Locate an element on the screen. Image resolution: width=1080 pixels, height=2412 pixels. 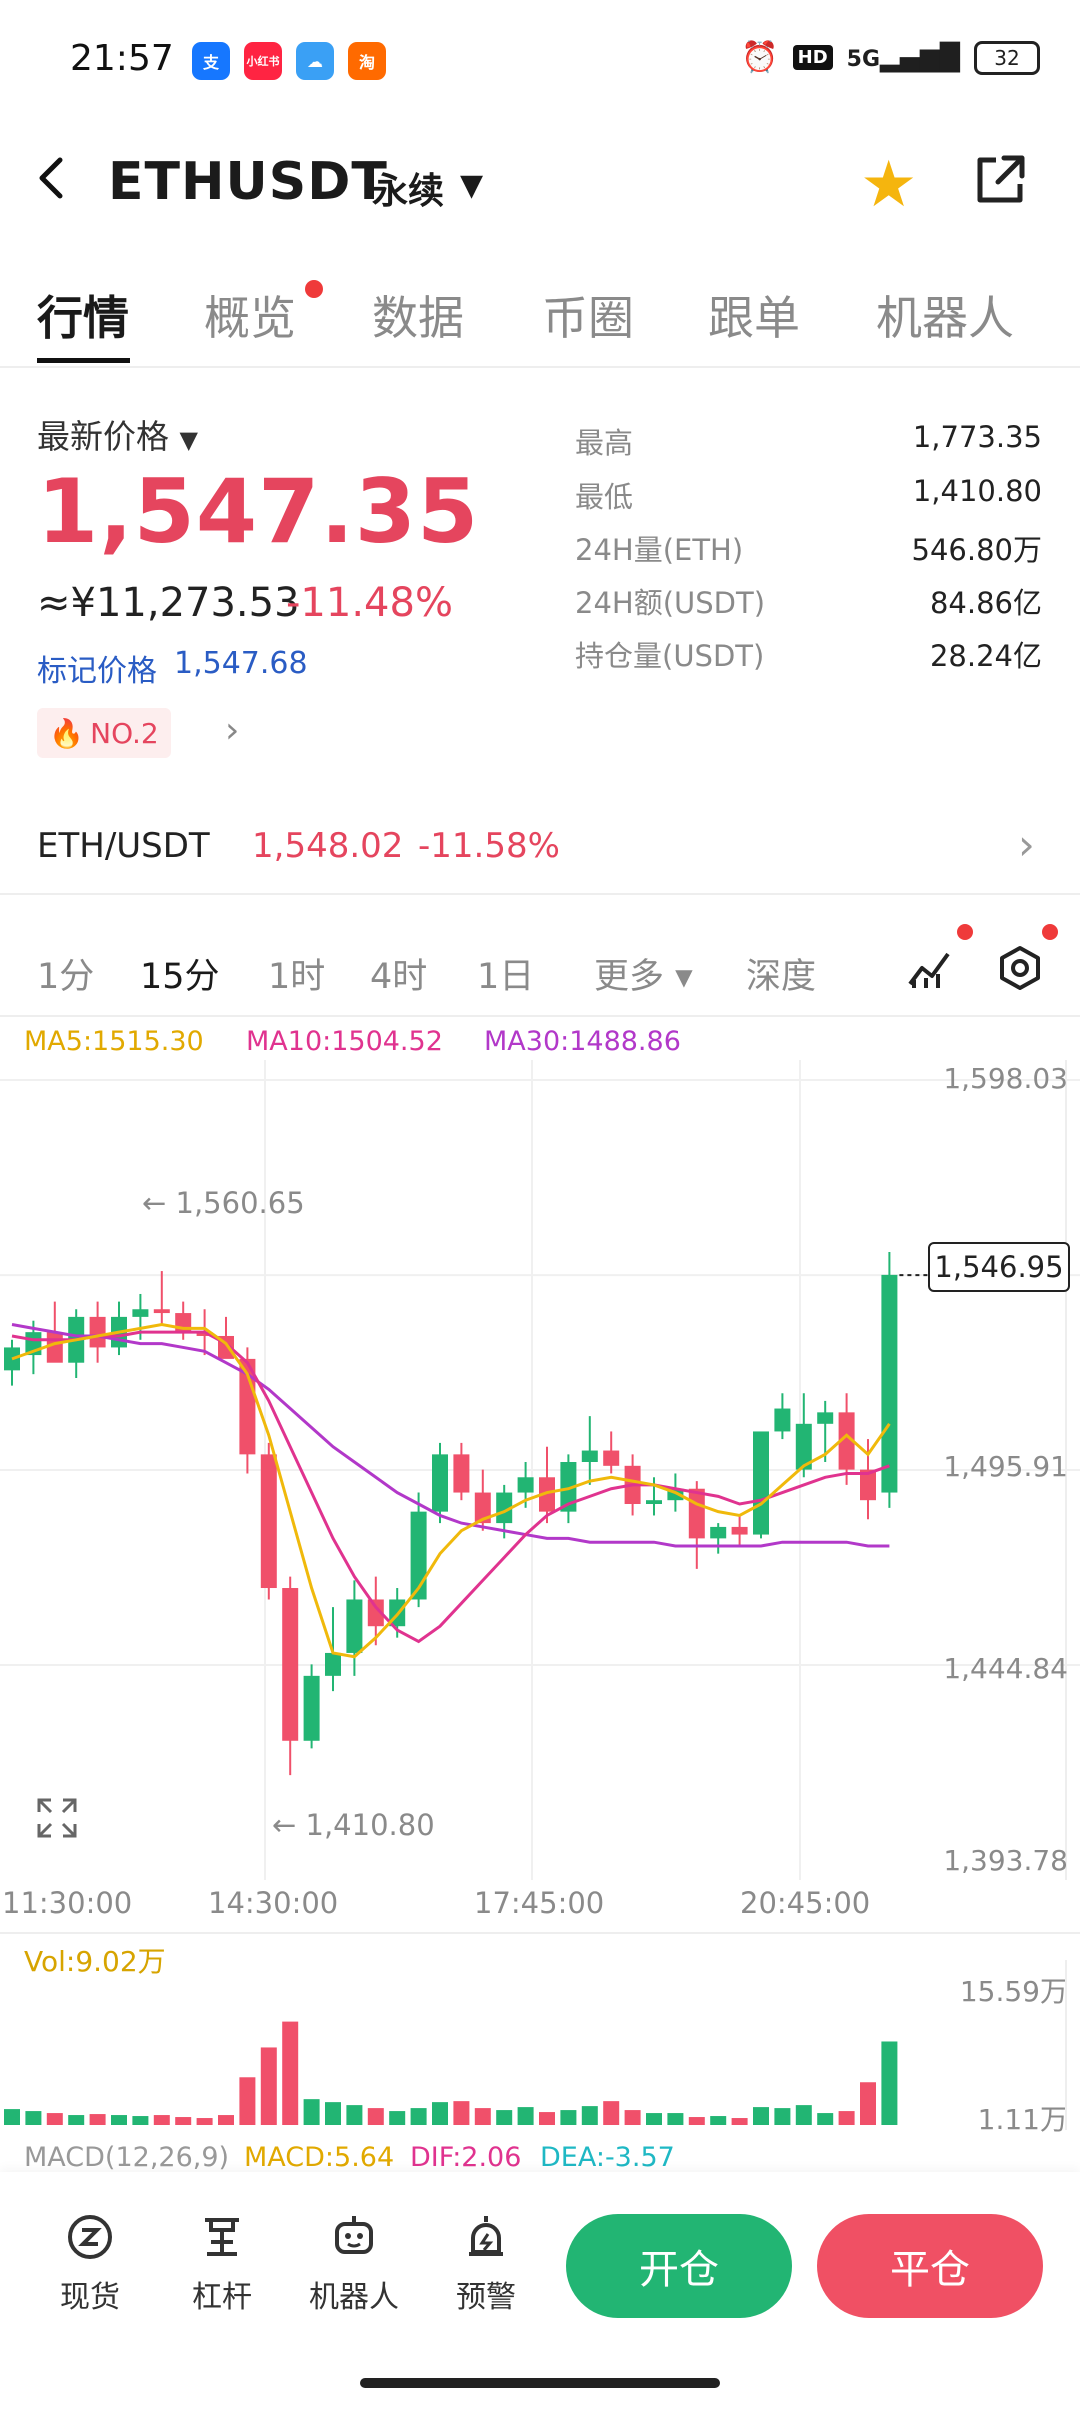
nav-spot: 现货 is located at coordinates (90, 2264).